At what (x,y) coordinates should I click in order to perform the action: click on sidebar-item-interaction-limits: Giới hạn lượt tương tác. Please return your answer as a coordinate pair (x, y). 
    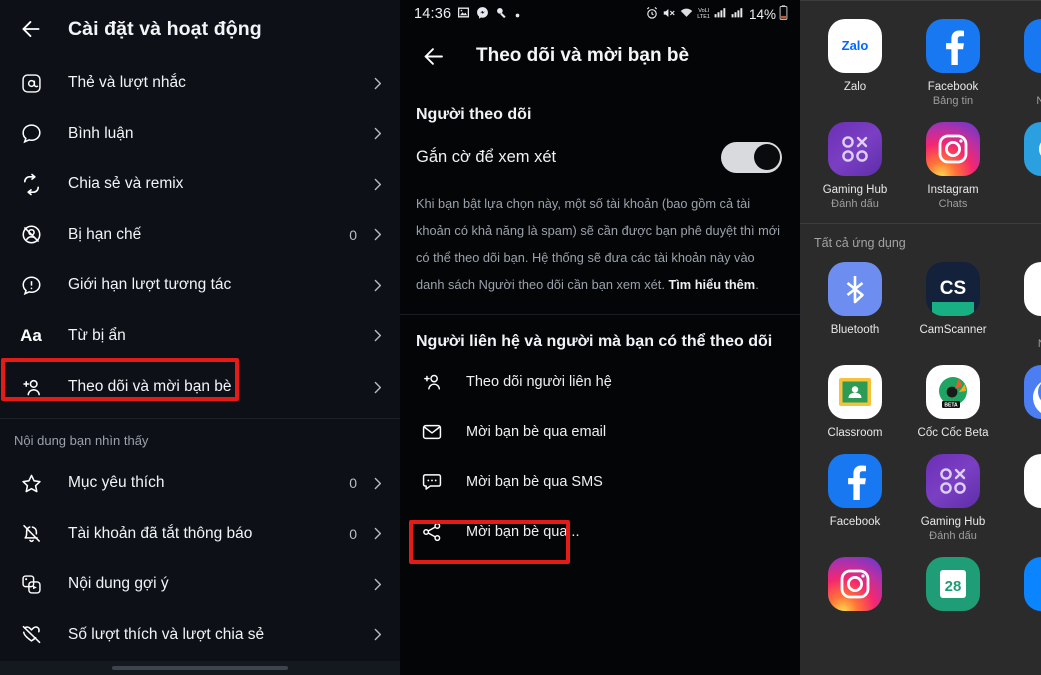
    Looking at the image, I should click on (200, 285).